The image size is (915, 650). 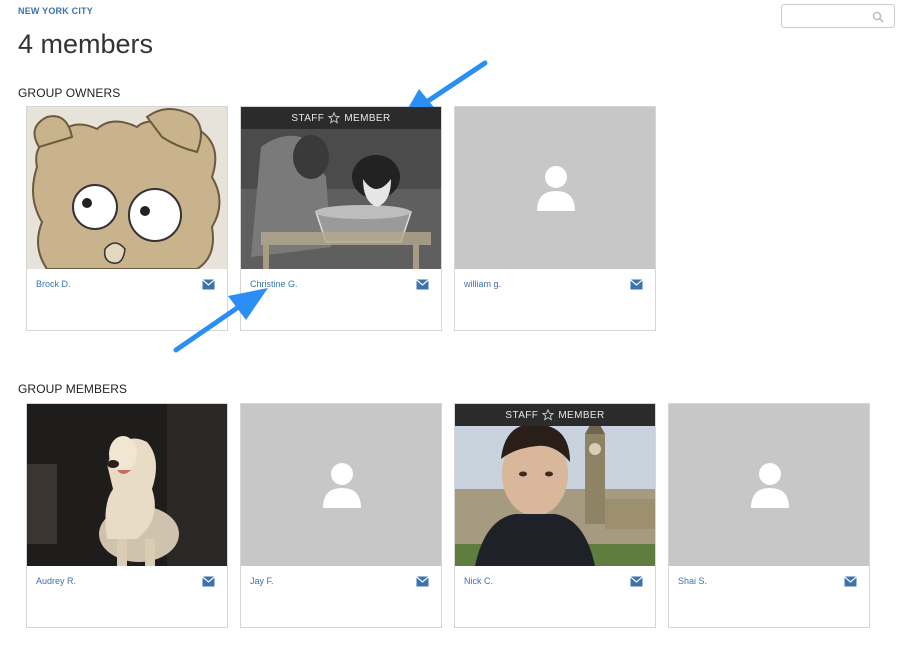 I want to click on search-box, so click(x=838, y=16).